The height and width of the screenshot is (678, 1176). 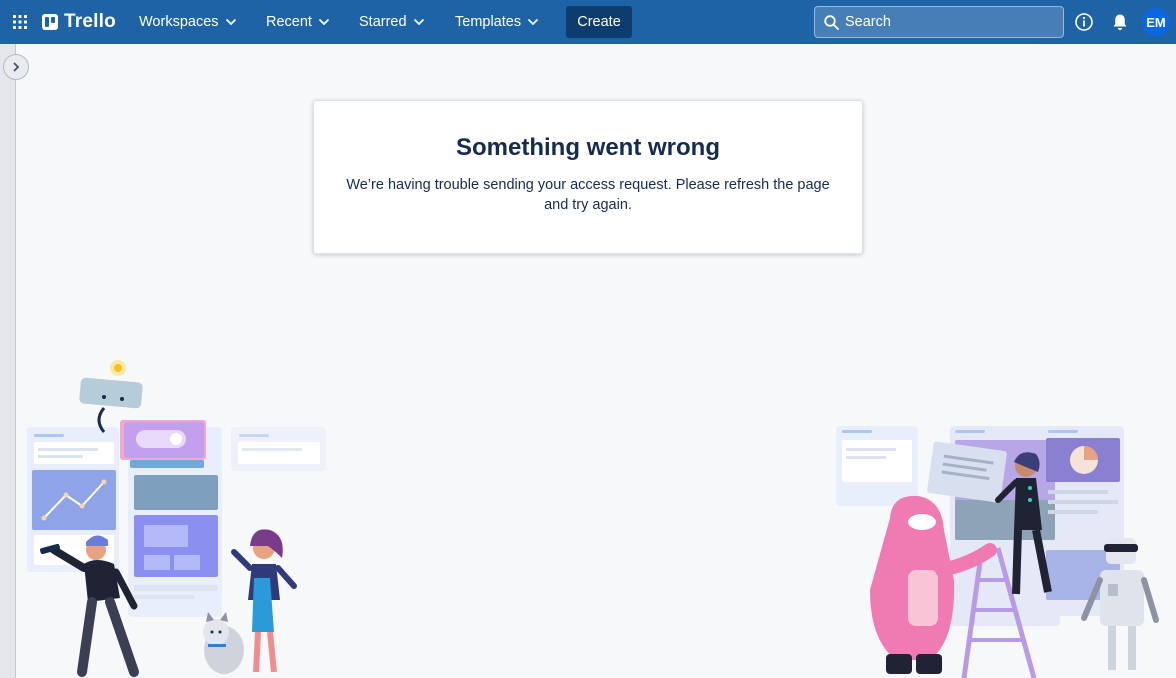 I want to click on nav-starred-label: Starred, so click(x=383, y=22).